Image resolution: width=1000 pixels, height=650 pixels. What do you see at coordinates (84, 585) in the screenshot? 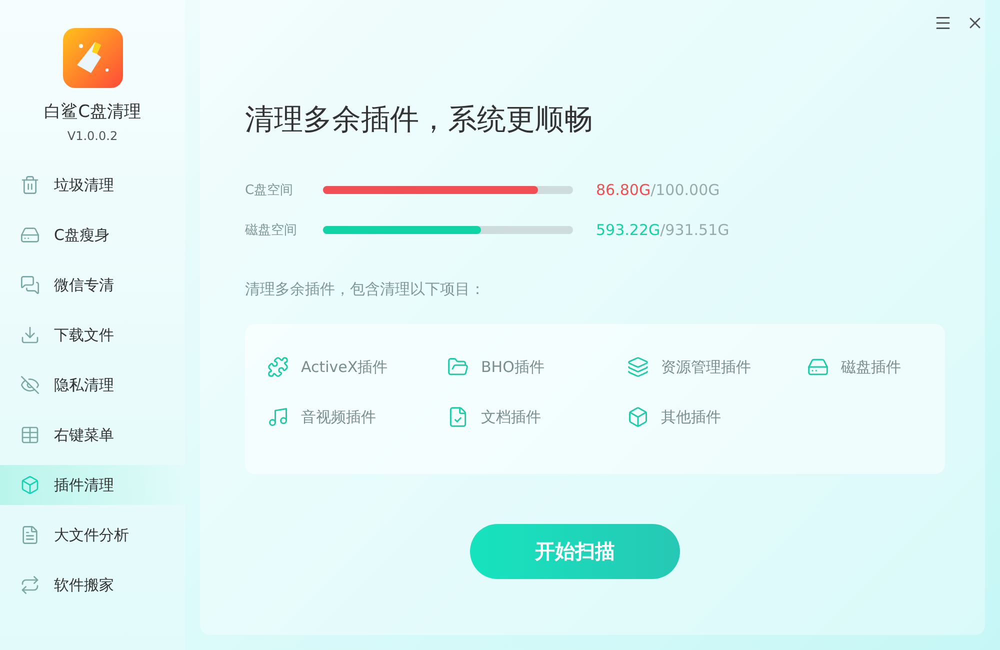
I see `sidebar-item-label: 软件搬家` at bounding box center [84, 585].